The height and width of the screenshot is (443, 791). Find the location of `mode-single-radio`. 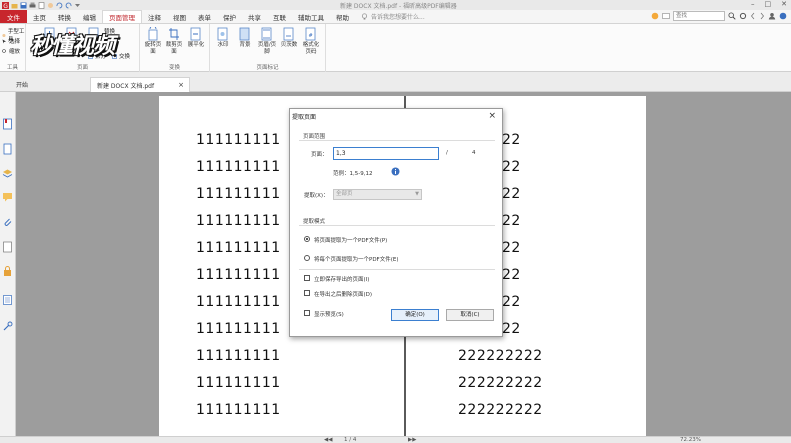

mode-single-radio is located at coordinates (307, 239).